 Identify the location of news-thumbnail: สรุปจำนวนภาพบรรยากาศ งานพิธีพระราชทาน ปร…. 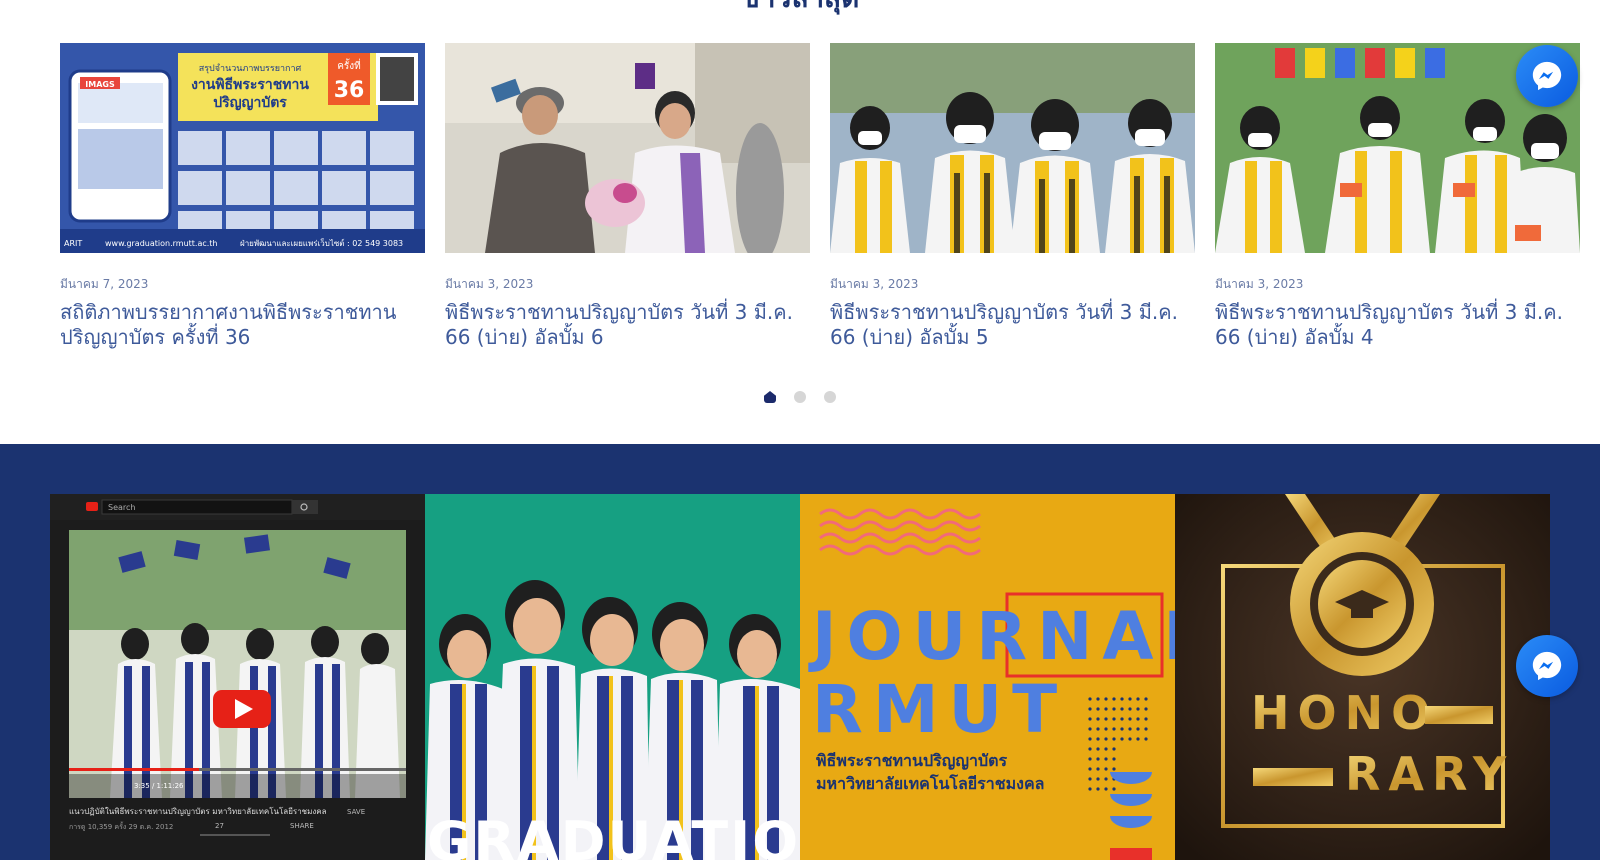
(242, 148).